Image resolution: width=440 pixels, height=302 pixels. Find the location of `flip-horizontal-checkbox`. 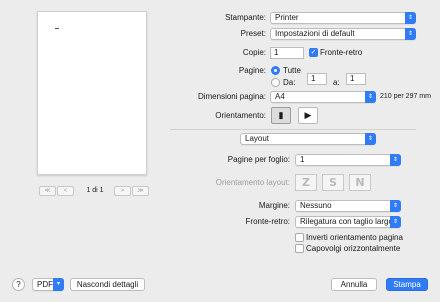

flip-horizontal-checkbox is located at coordinates (299, 248).